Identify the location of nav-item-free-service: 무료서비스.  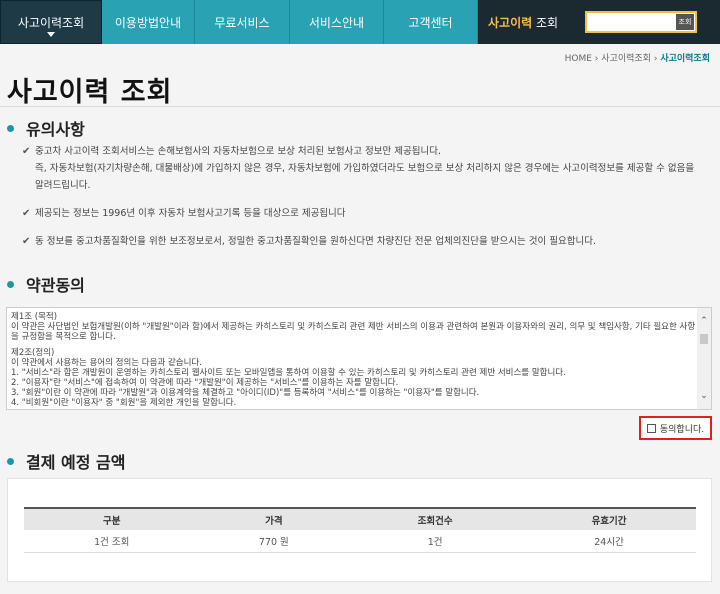
(242, 22).